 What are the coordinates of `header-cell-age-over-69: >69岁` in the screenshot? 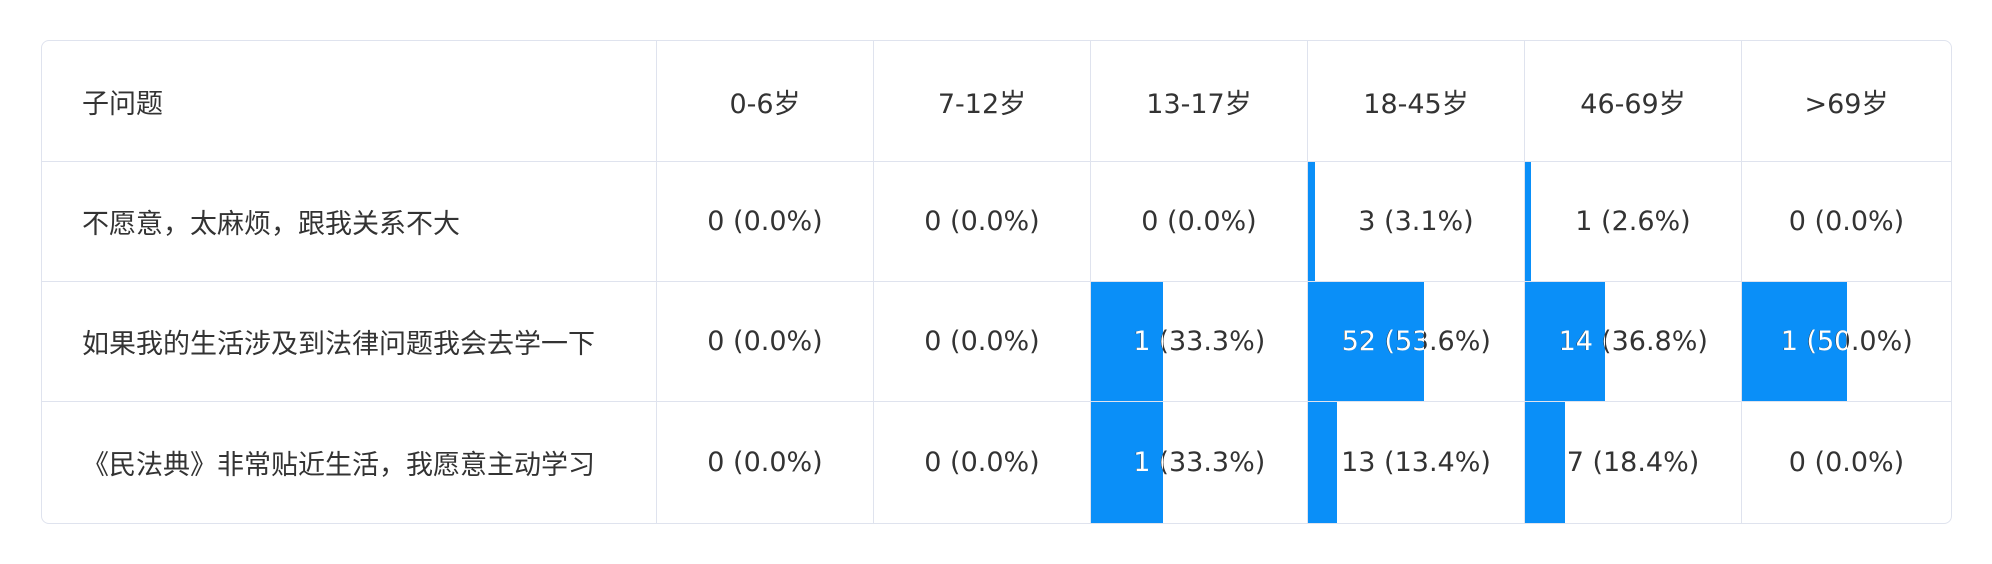 It's located at (1846, 101).